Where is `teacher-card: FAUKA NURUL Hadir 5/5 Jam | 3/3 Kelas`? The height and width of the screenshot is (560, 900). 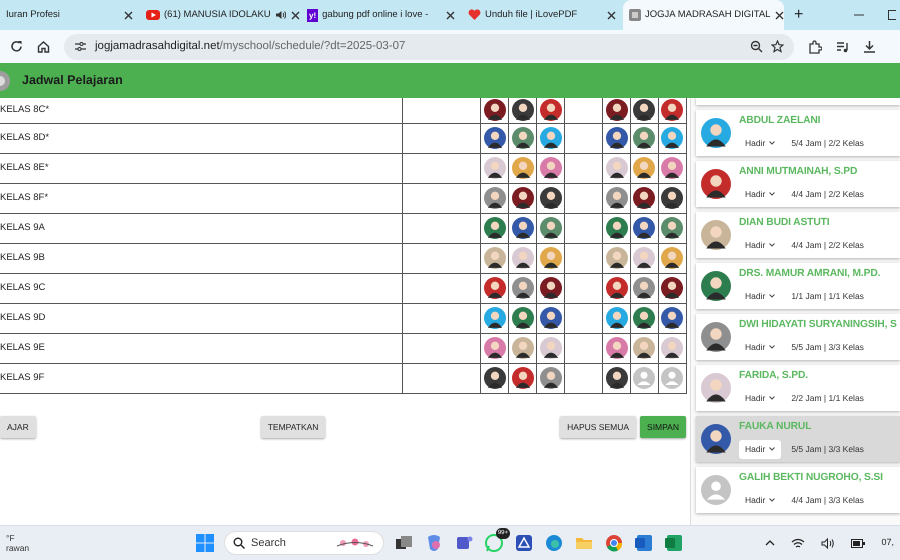 teacher-card: FAUKA NURUL Hadir 5/5 Jam | 3/3 Kelas is located at coordinates (798, 439).